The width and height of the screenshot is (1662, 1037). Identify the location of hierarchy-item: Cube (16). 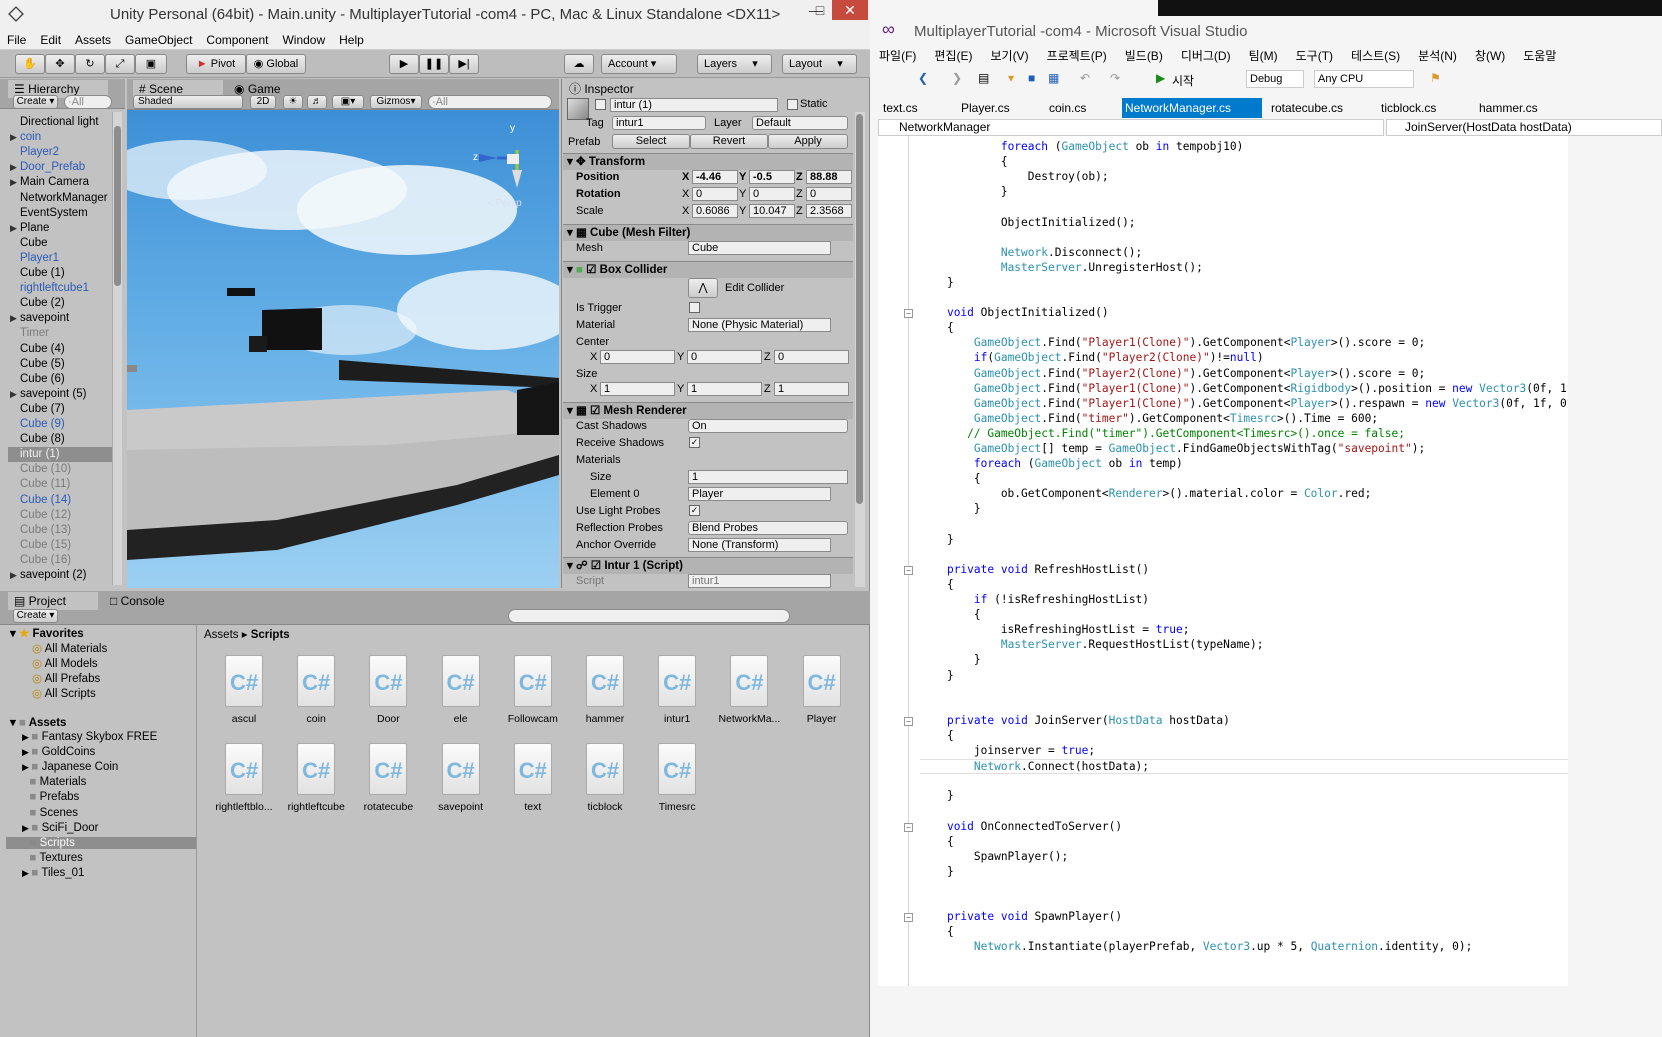
(45, 560).